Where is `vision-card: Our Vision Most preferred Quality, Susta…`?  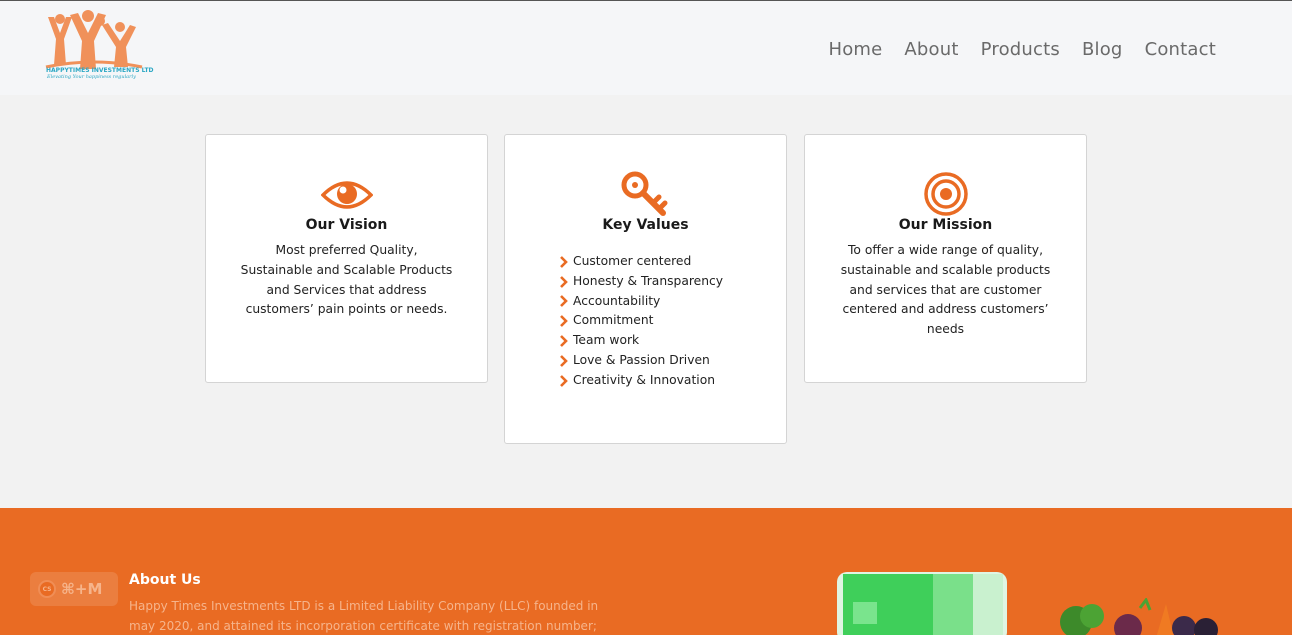 vision-card: Our Vision Most preferred Quality, Susta… is located at coordinates (346, 258).